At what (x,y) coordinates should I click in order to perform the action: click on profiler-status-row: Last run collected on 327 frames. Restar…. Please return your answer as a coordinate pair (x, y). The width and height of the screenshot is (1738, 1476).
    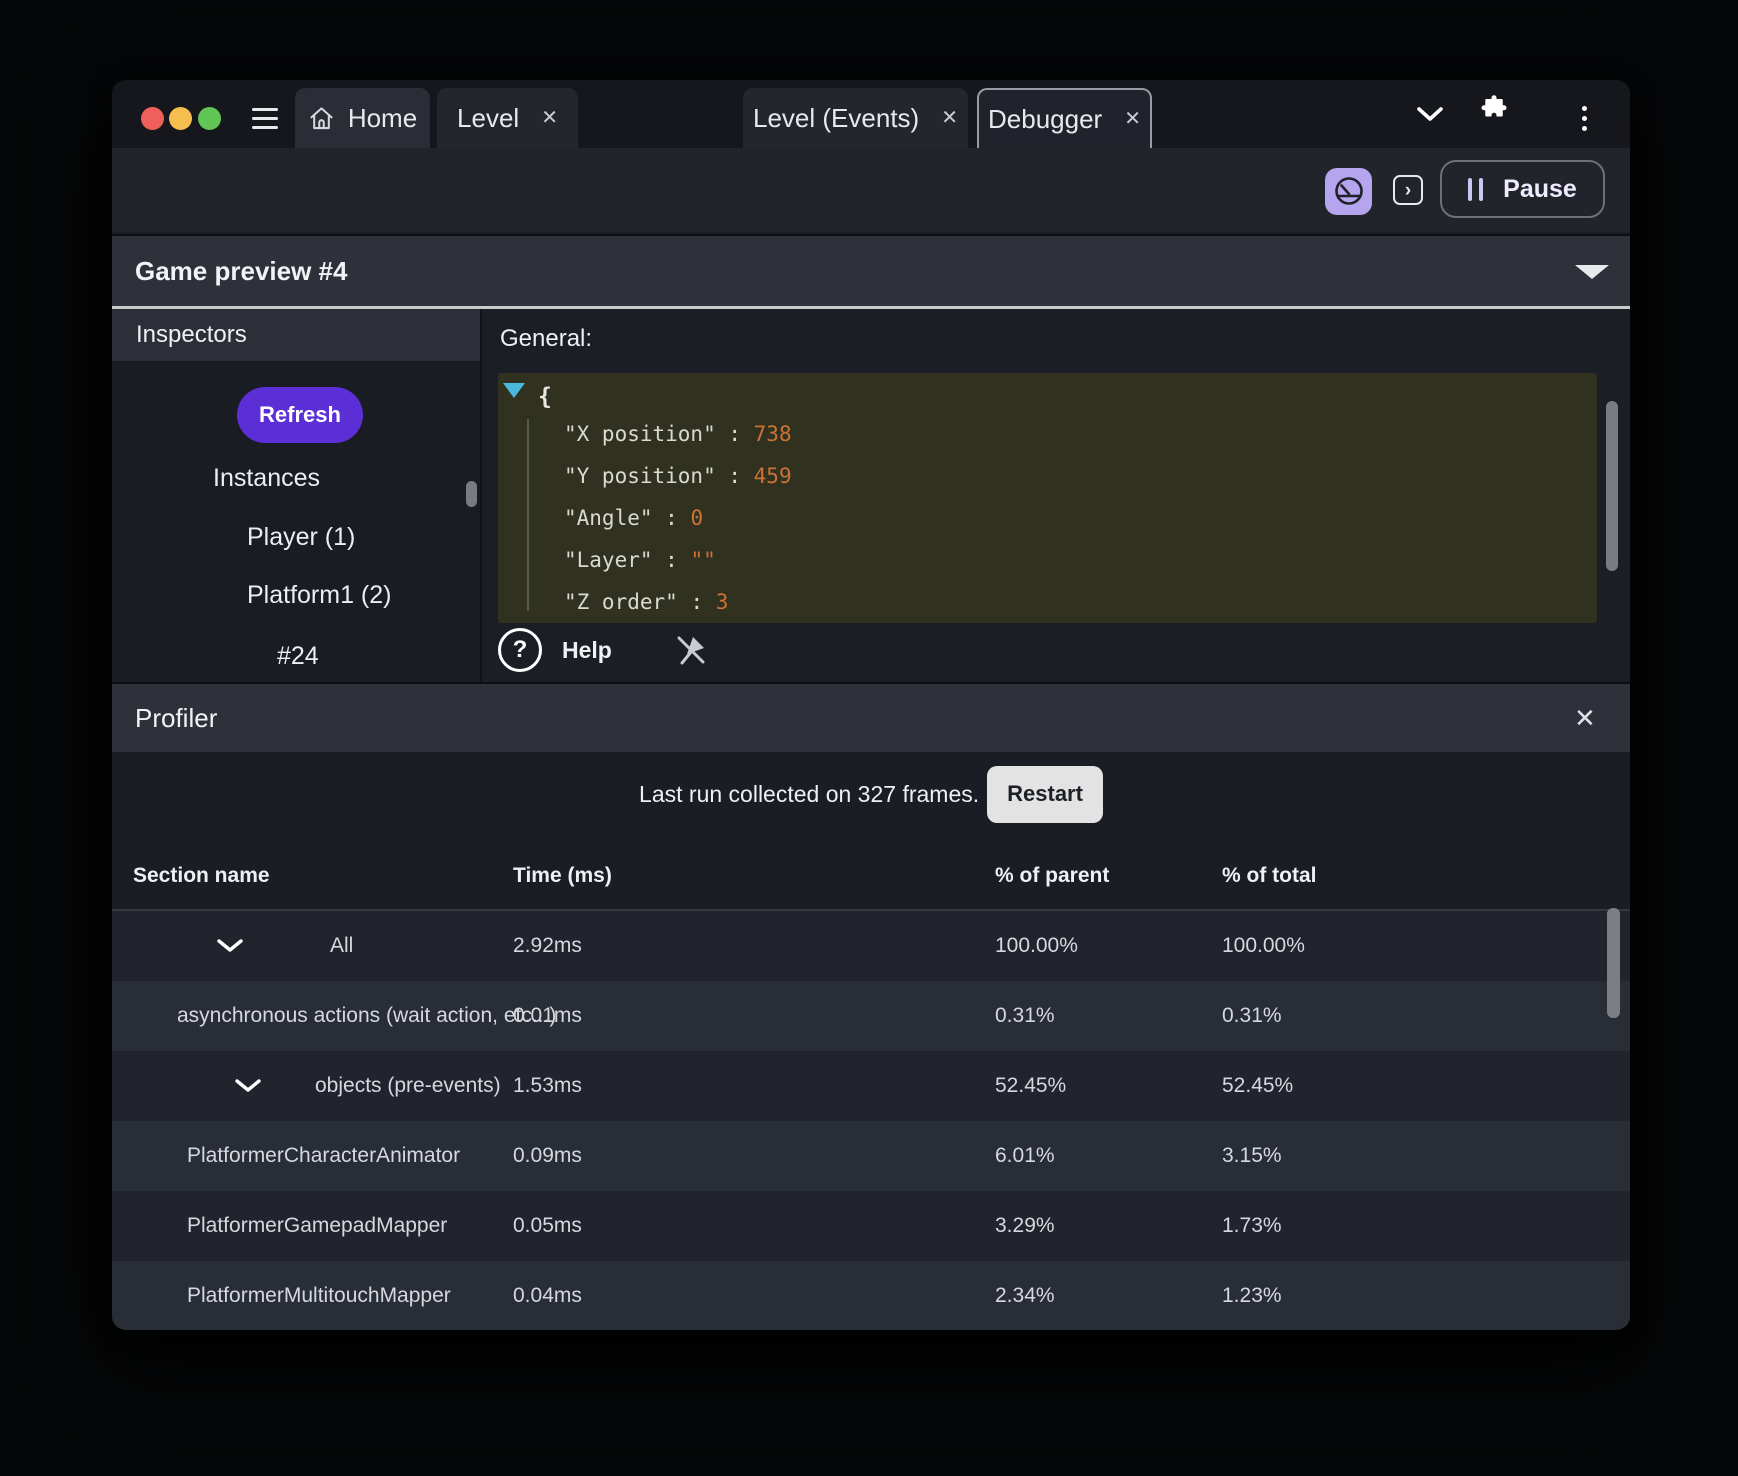
    Looking at the image, I should click on (871, 794).